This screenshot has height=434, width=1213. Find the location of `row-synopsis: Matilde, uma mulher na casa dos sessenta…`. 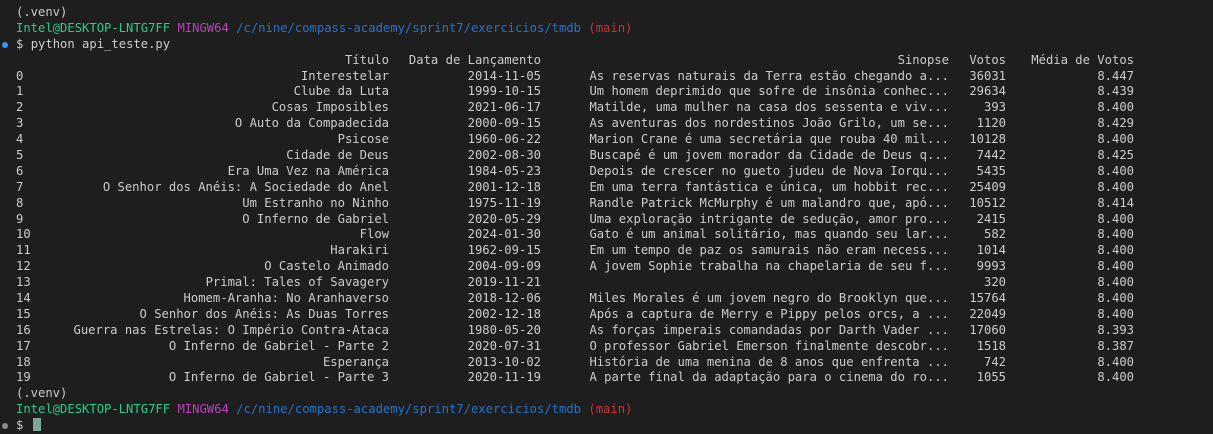

row-synopsis: Matilde, uma mulher na casa dos sessenta… is located at coordinates (769, 107).